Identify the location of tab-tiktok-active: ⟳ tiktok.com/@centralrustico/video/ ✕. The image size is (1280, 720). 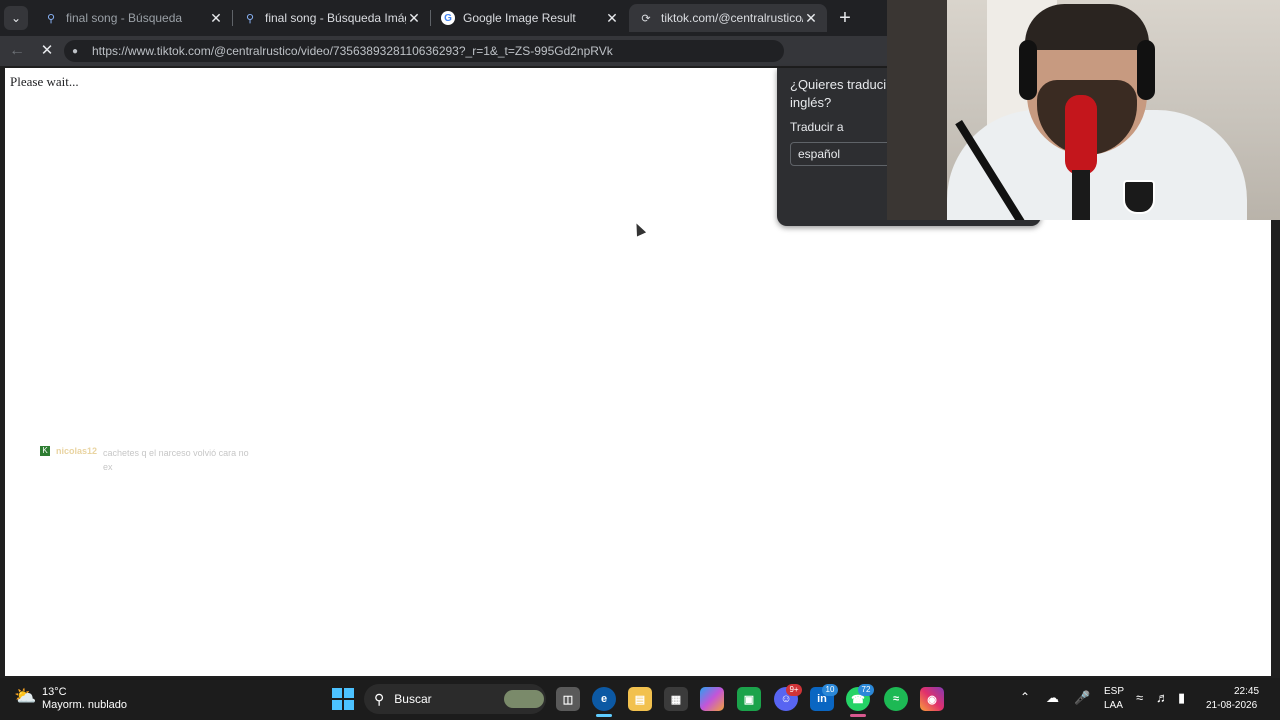
(728, 18).